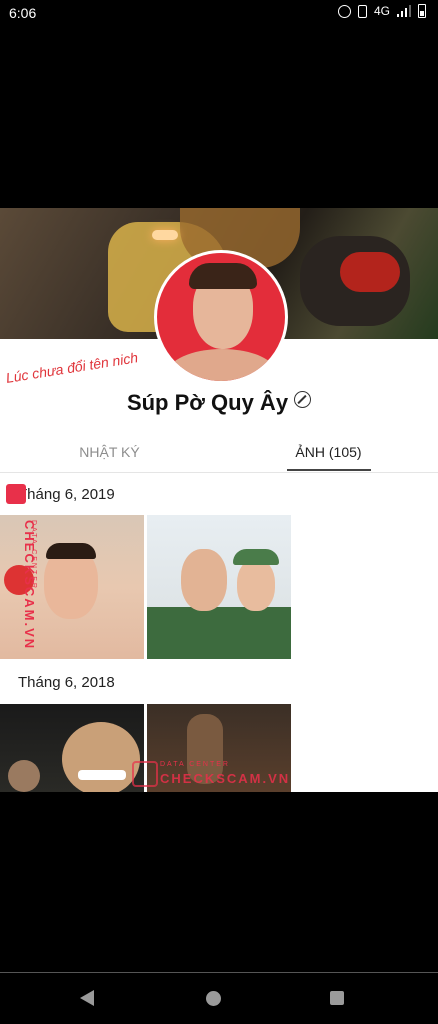 The height and width of the screenshot is (1024, 438). I want to click on nav-divider, so click(219, 972).